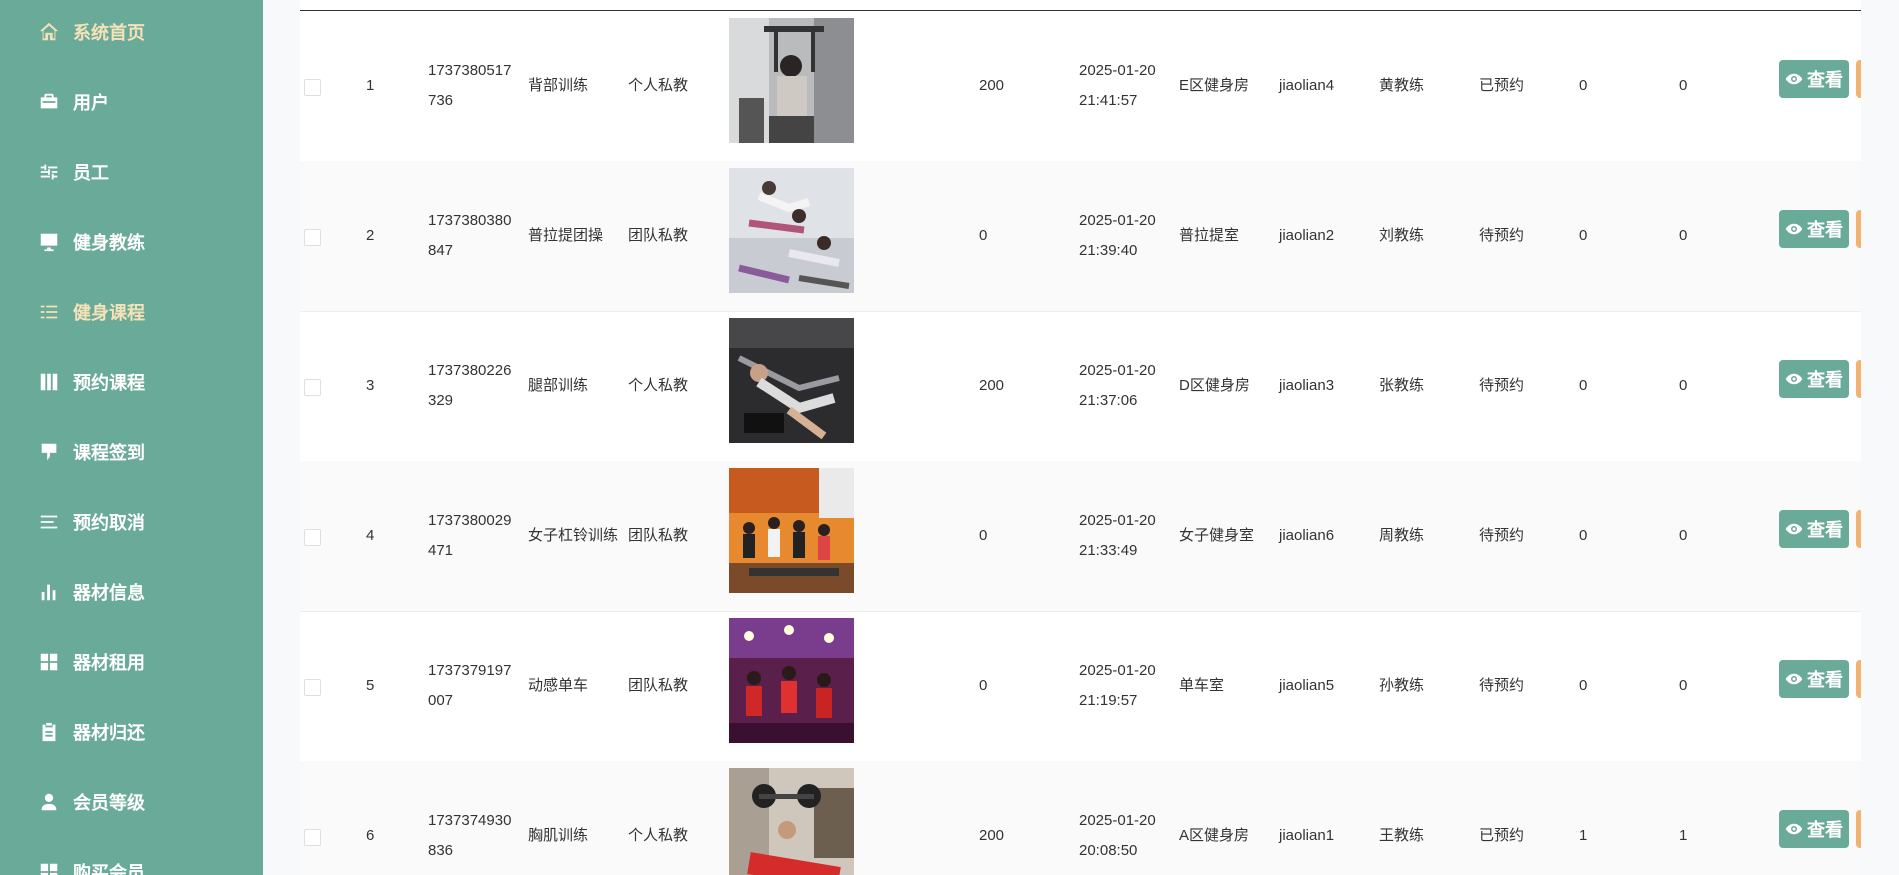  Describe the element at coordinates (1214, 85) in the screenshot. I see `course-location: E区健身房` at that location.